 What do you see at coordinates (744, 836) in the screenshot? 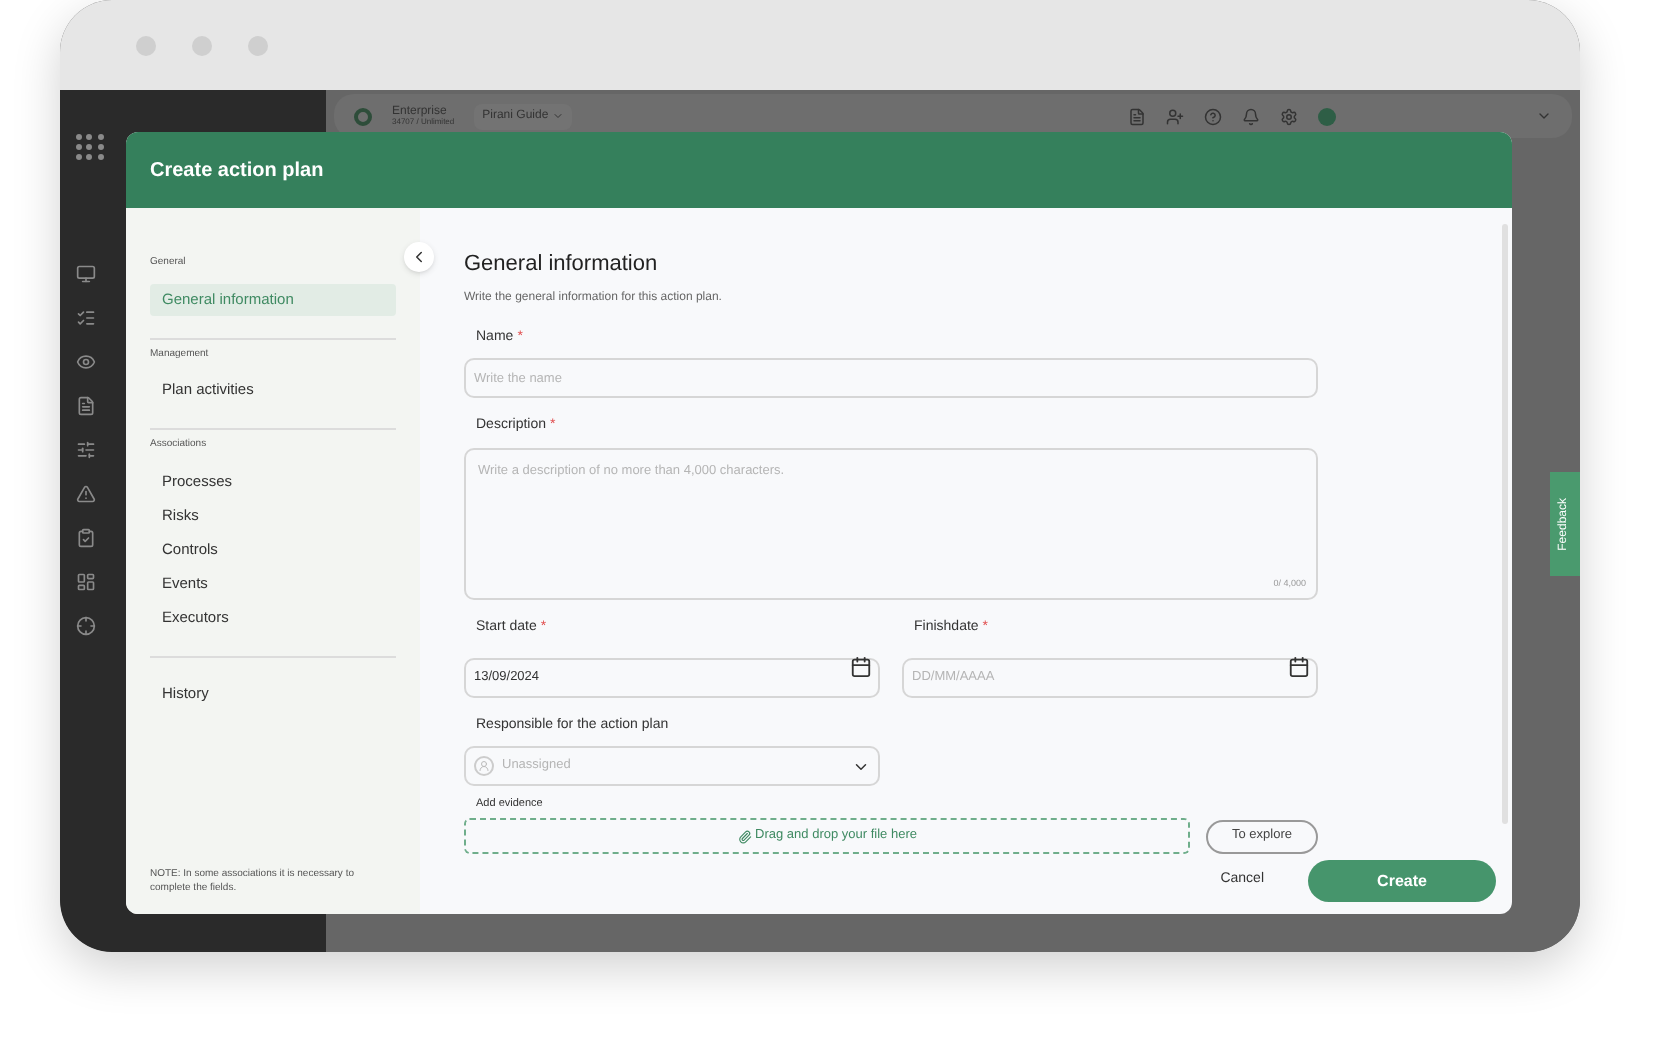
I see `paperclip-icon` at bounding box center [744, 836].